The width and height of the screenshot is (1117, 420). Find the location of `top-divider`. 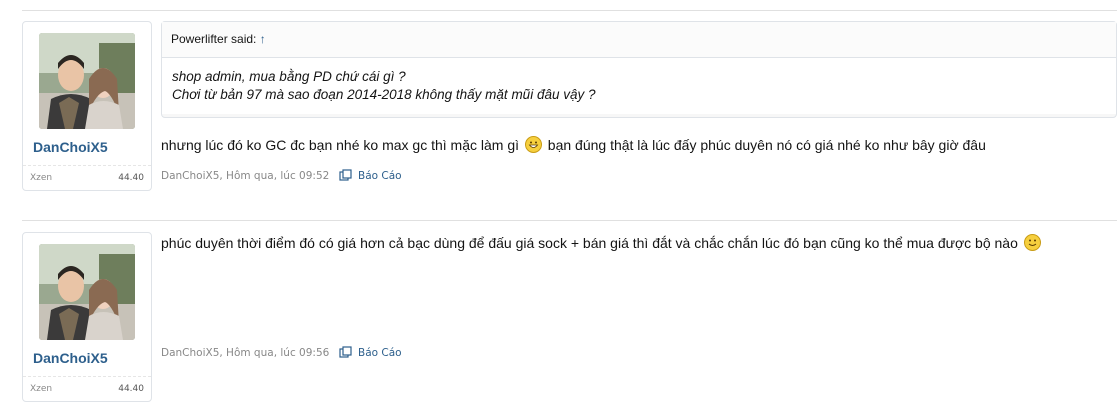

top-divider is located at coordinates (569, 10).